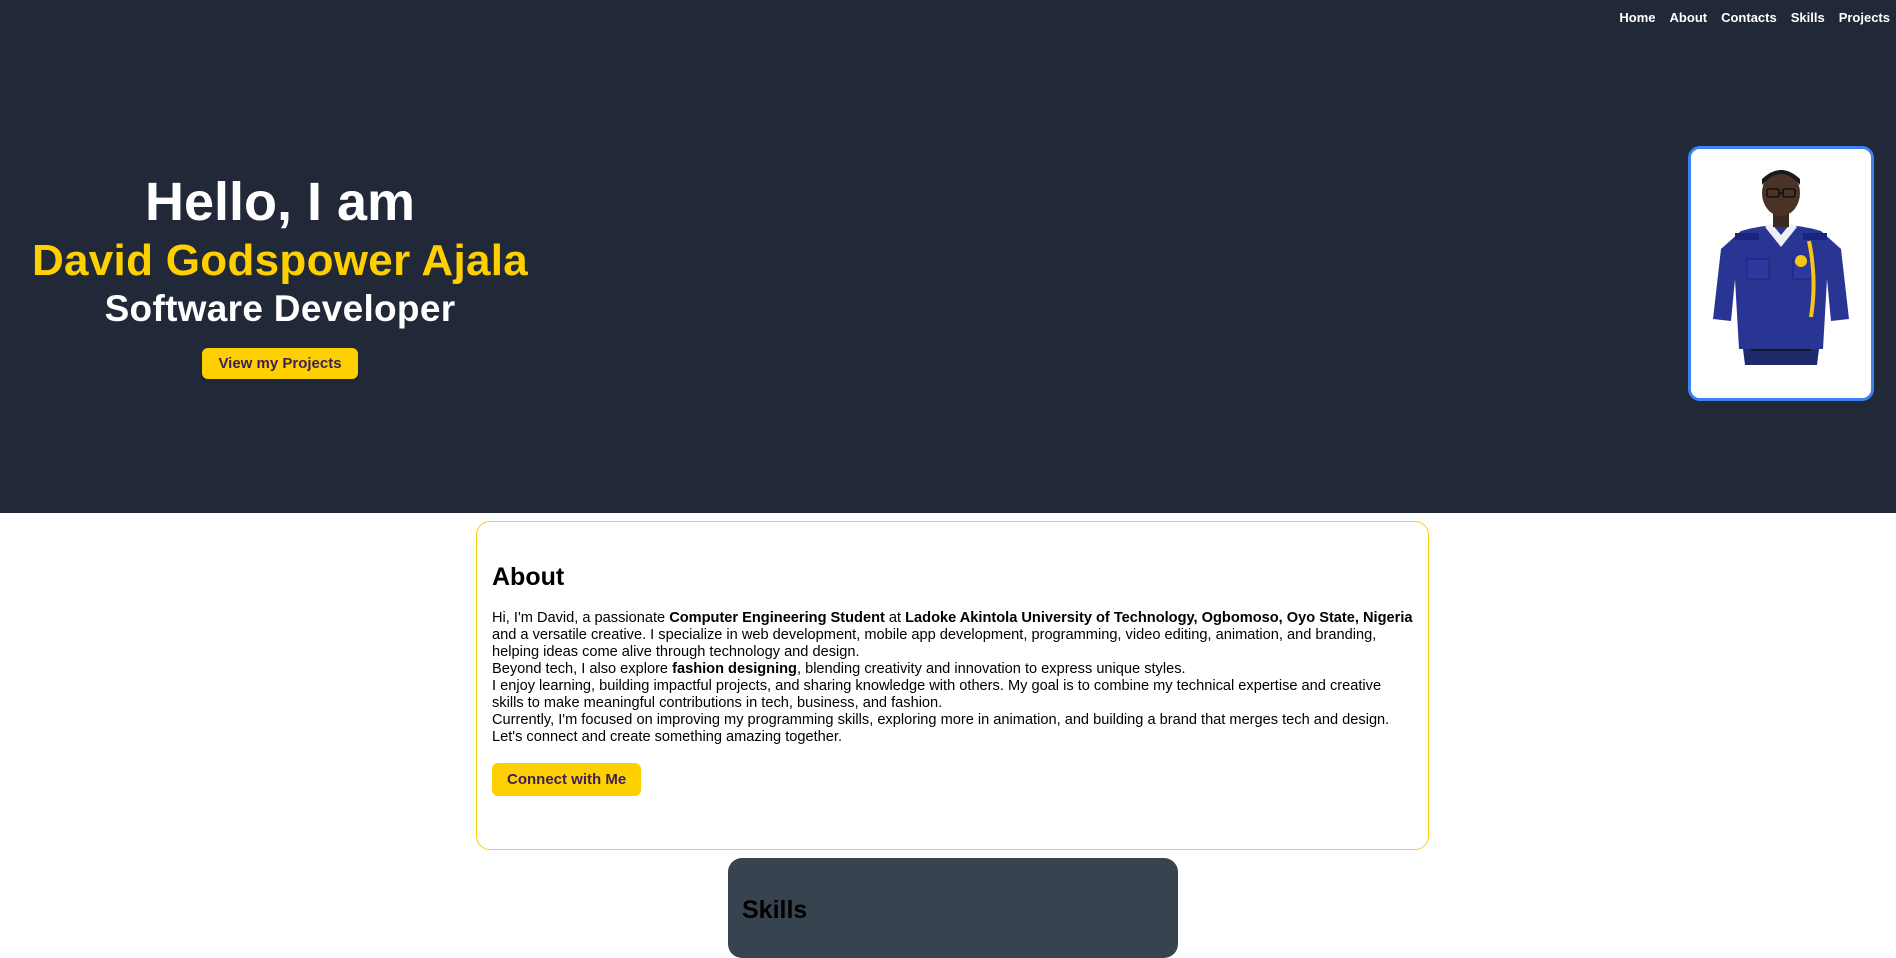 This screenshot has width=1896, height=958. What do you see at coordinates (1808, 17) in the screenshot?
I see `nav-skills: Skills` at bounding box center [1808, 17].